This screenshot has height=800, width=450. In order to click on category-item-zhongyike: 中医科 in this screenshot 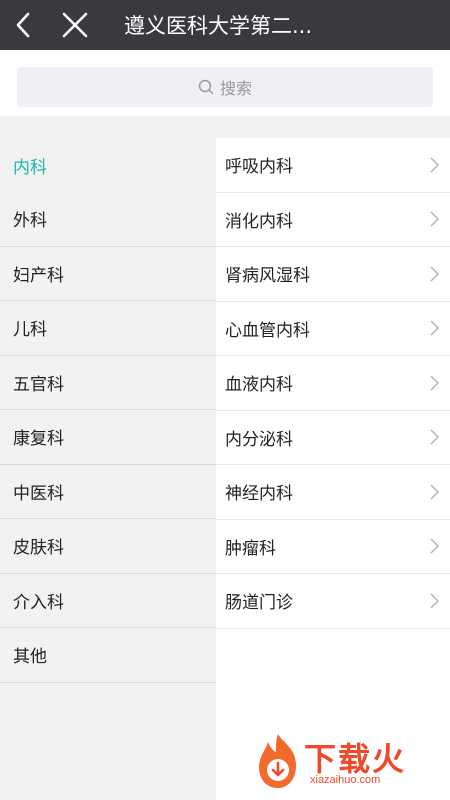, I will do `click(108, 492)`.